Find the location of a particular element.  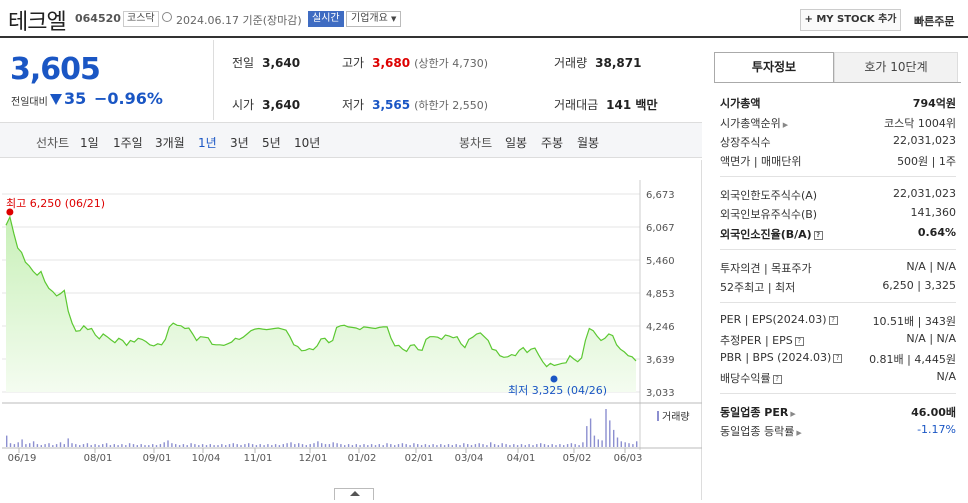

info-row: 시가총액 794억원 is located at coordinates (838, 104).